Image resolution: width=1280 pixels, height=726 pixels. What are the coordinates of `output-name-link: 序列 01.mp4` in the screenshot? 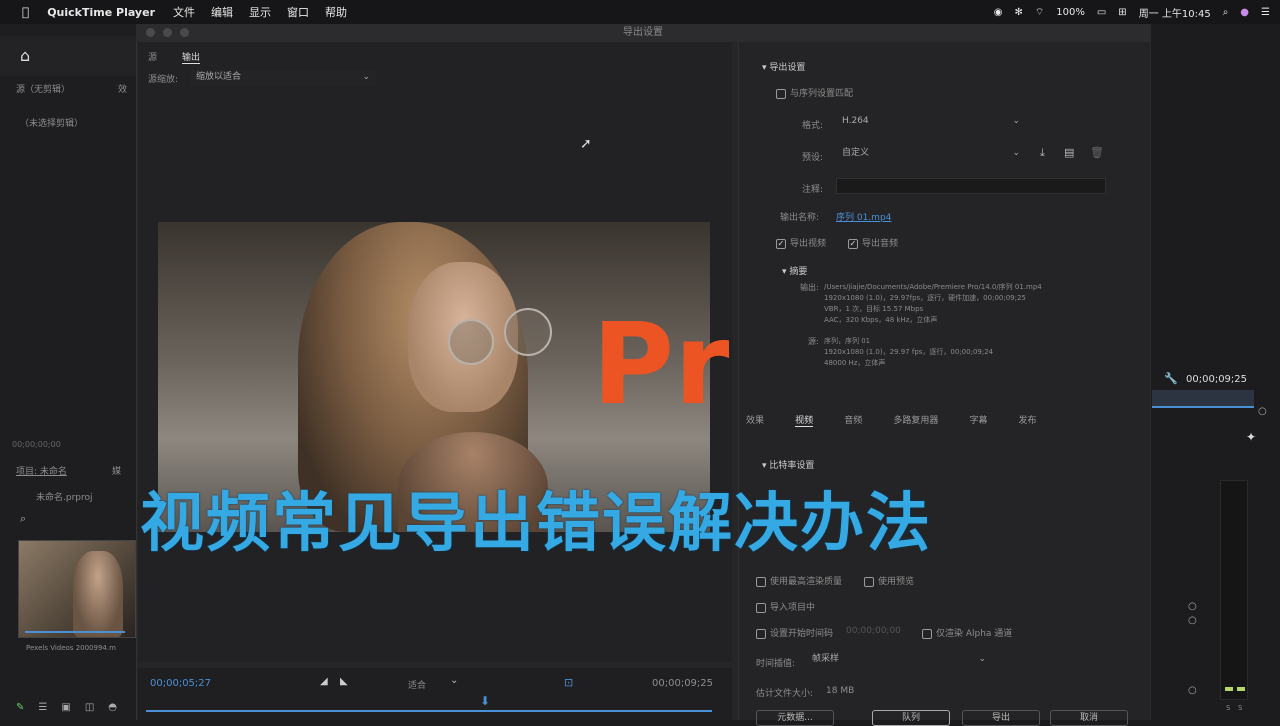 It's located at (863, 216).